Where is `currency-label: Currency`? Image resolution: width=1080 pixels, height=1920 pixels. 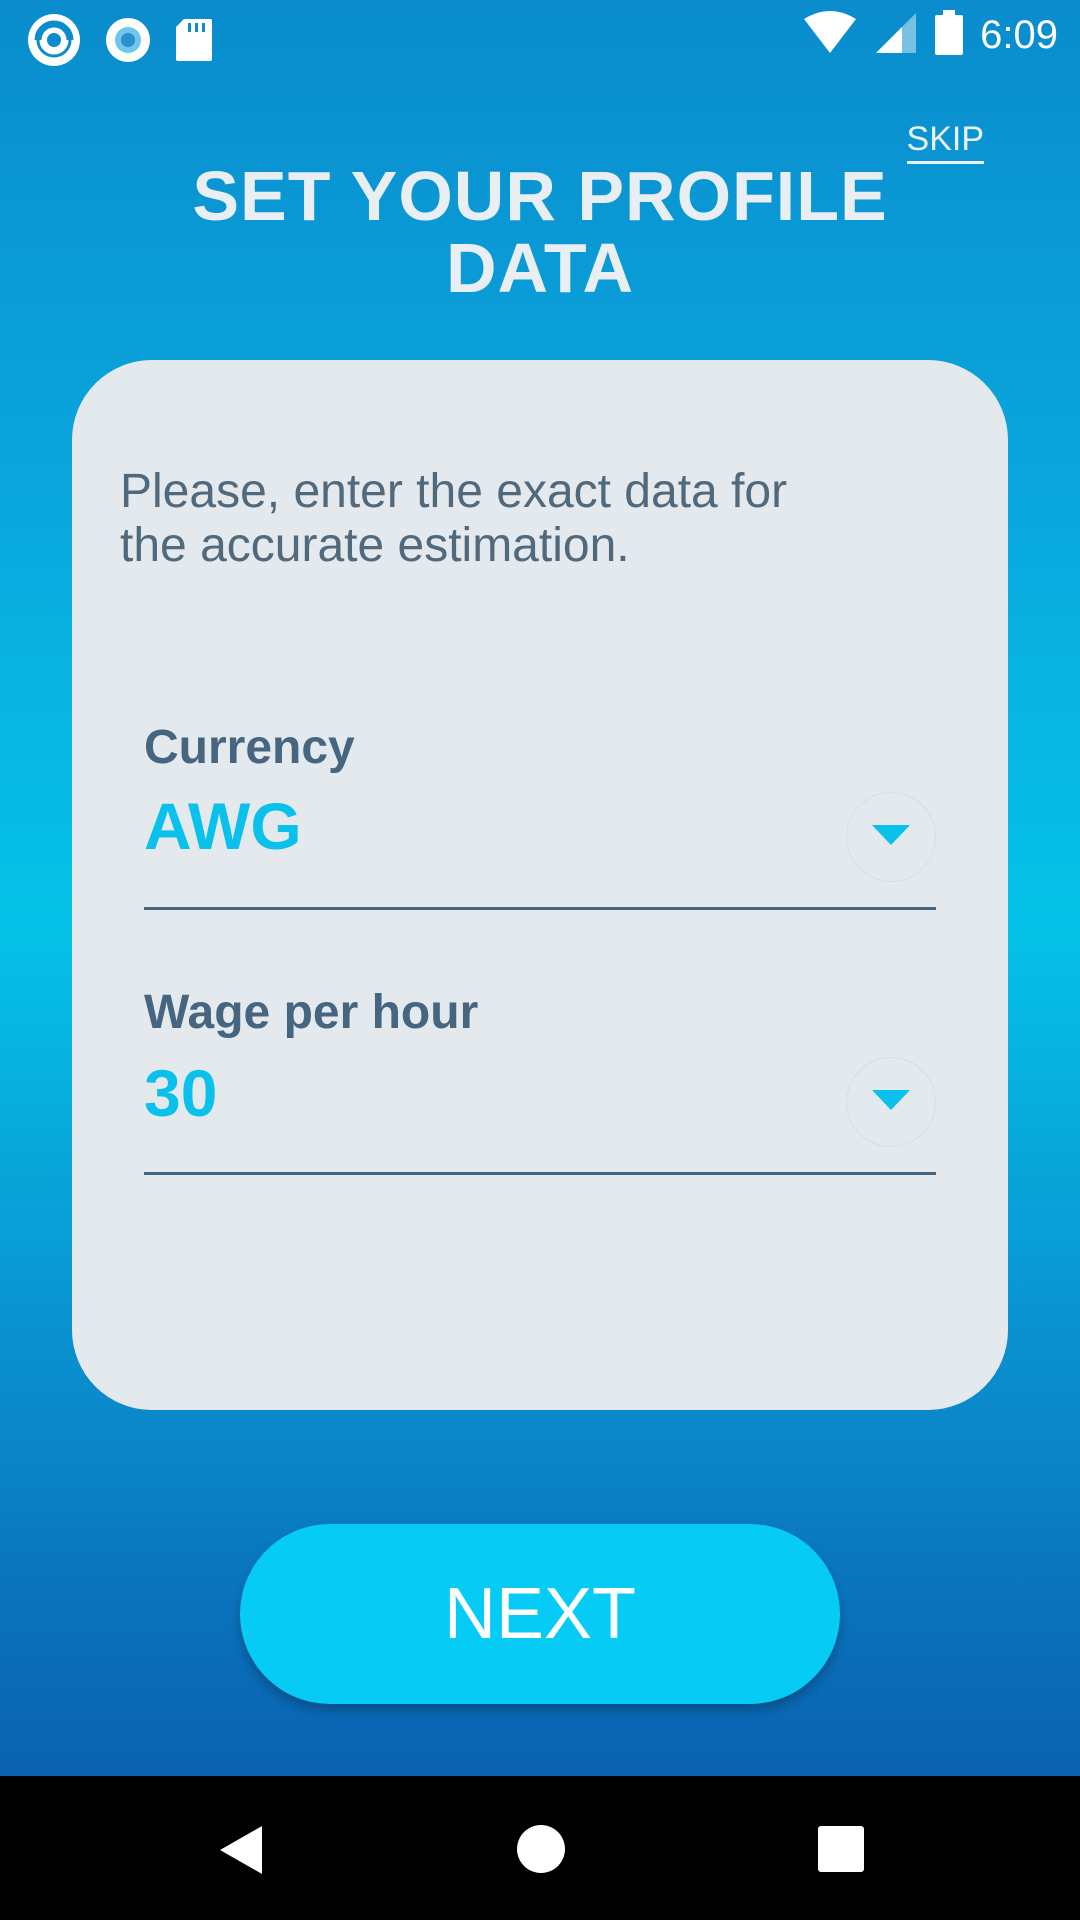
currency-label: Currency is located at coordinates (249, 747).